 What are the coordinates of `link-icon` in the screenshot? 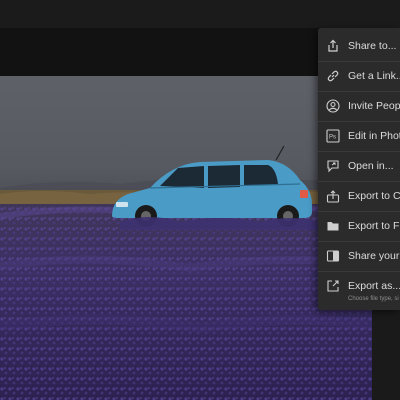 It's located at (333, 76).